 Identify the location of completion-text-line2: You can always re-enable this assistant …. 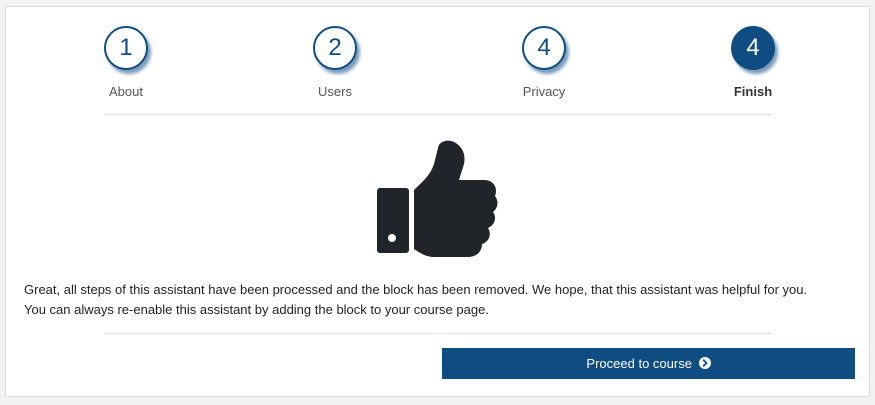
(256, 309).